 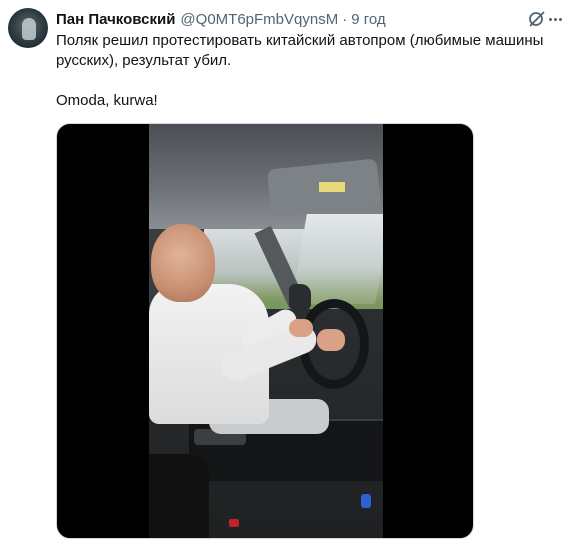 What do you see at coordinates (368, 19) in the screenshot?
I see `timestamp: 9 год` at bounding box center [368, 19].